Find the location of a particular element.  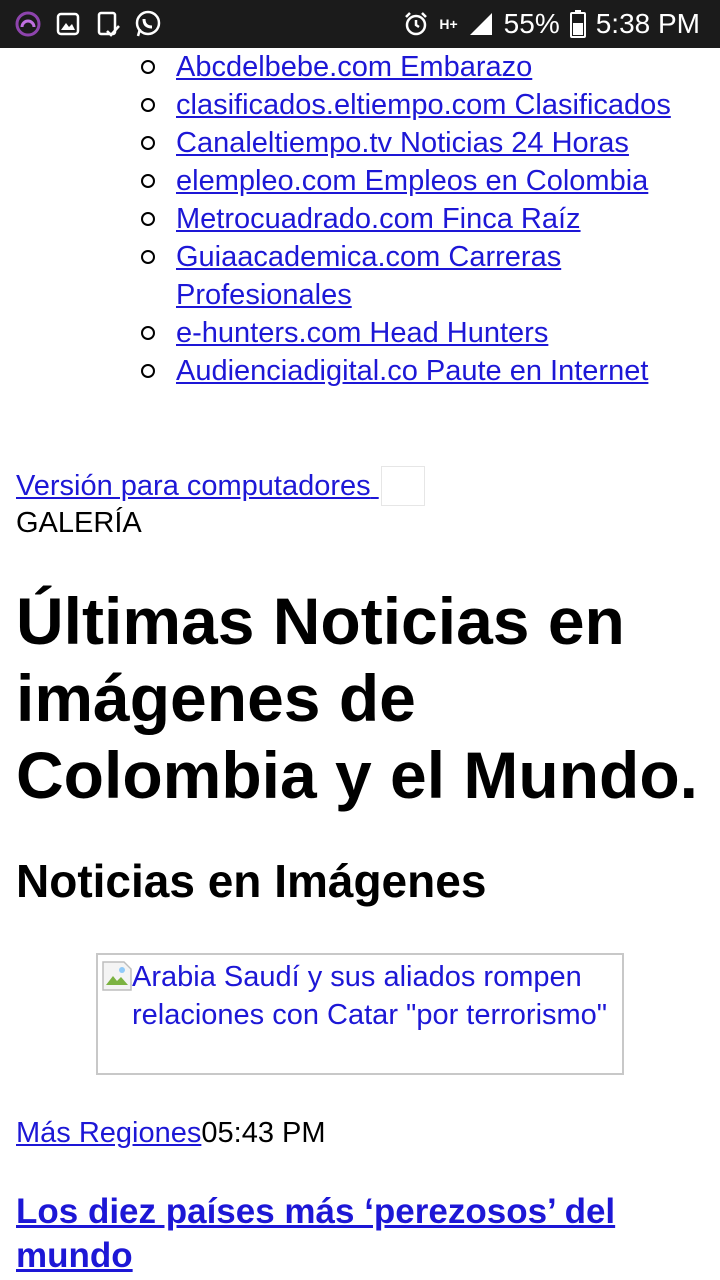

list-item: Metrocuadrado.com Finca Raíz is located at coordinates (360, 219).